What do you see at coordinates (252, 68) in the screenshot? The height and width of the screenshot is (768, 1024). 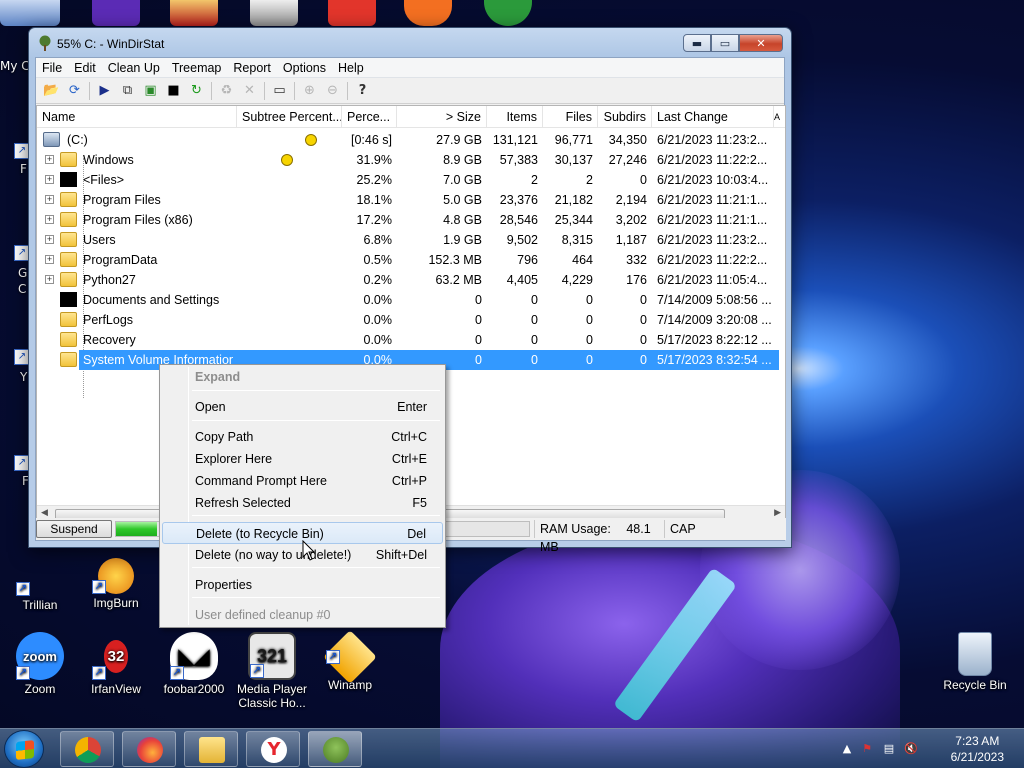 I see `menu-report: Report` at bounding box center [252, 68].